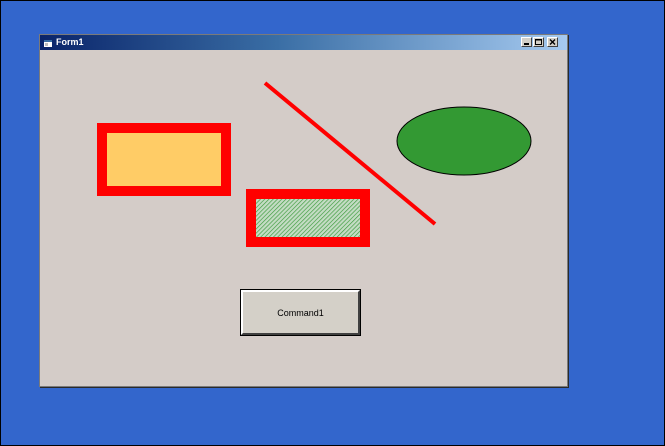 This screenshot has width=665, height=446. Describe the element at coordinates (464, 141) in the screenshot. I see `green-ellipse` at that location.